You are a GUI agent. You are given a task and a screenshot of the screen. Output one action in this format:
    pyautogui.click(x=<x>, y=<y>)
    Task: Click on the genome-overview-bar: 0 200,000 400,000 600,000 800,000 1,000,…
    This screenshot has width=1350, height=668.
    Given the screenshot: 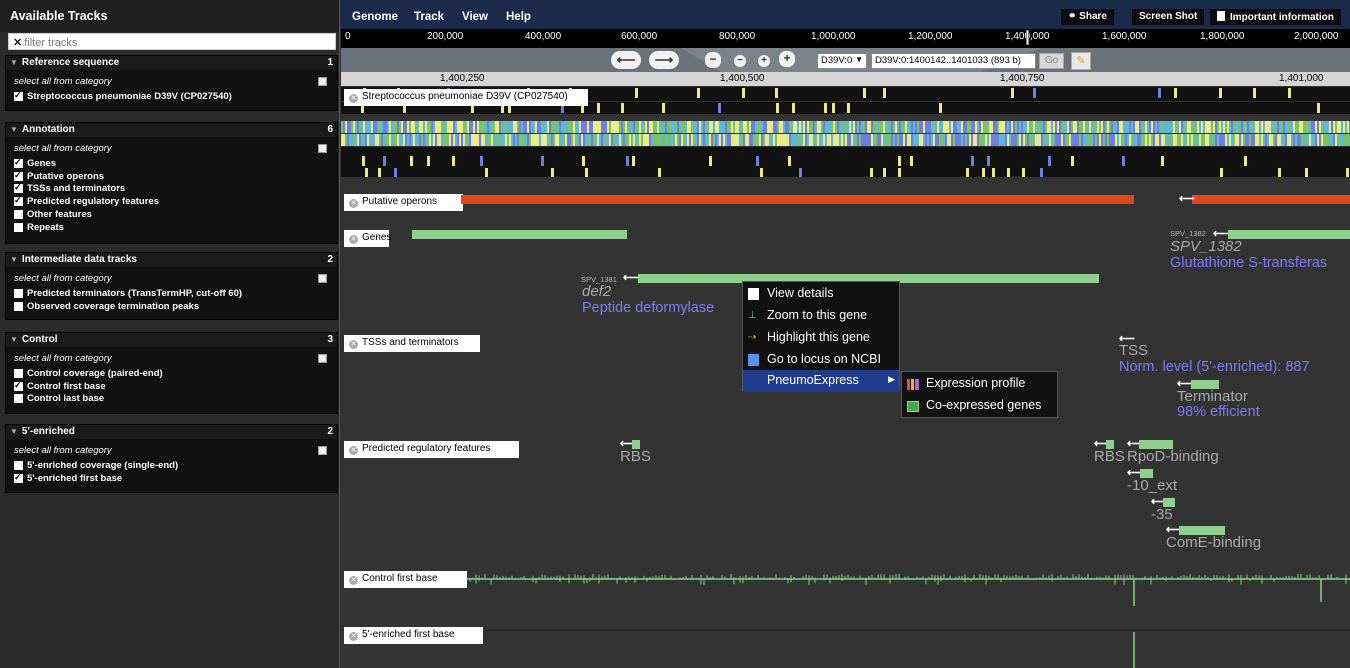 What is the action you would take?
    pyautogui.click(x=845, y=39)
    